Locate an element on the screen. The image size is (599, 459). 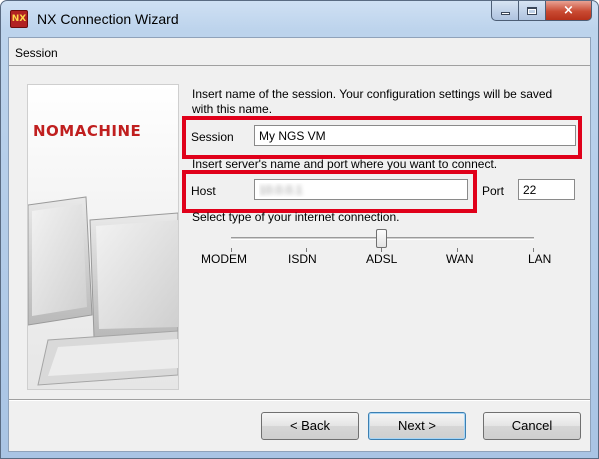
maximize-icon is located at coordinates (532, 10).